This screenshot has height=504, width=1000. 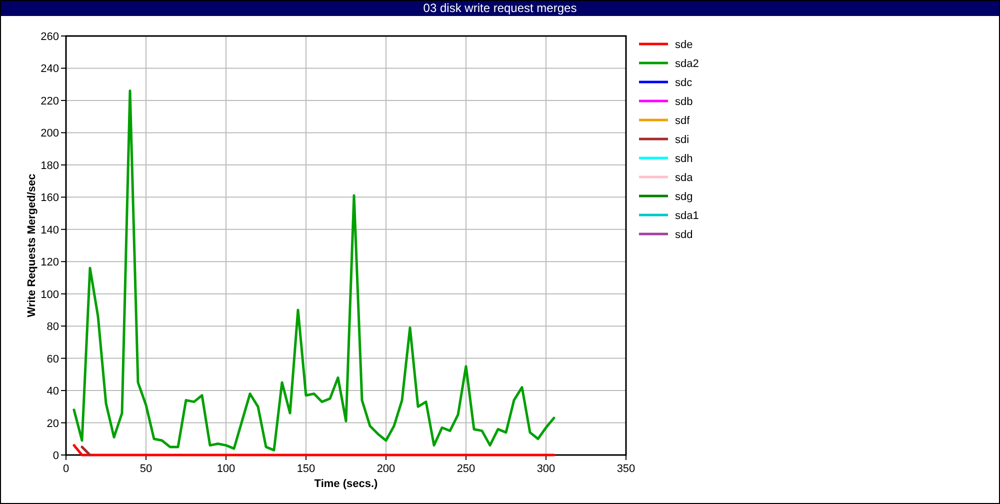 What do you see at coordinates (546, 469) in the screenshot?
I see `x-tick-label: 300` at bounding box center [546, 469].